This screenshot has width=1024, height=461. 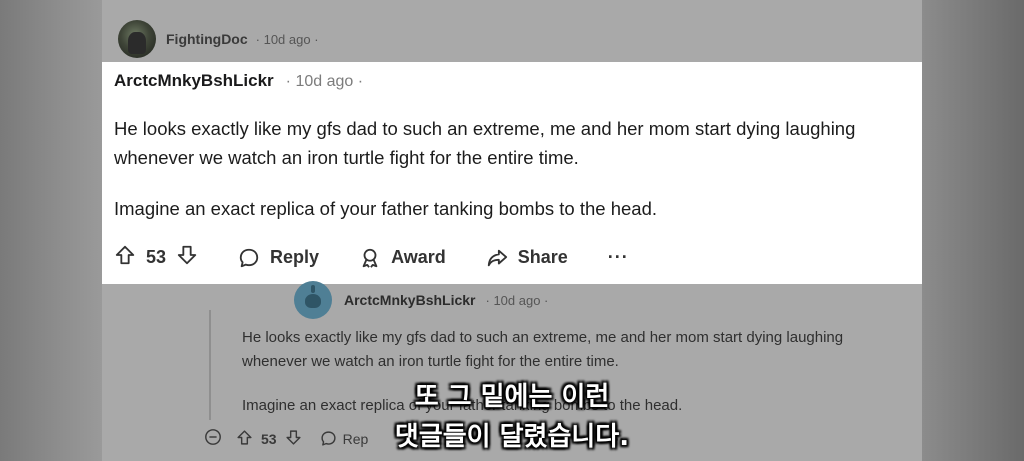 I want to click on subtitle-line: 댓글들이 달렸습니다., so click(x=512, y=437).